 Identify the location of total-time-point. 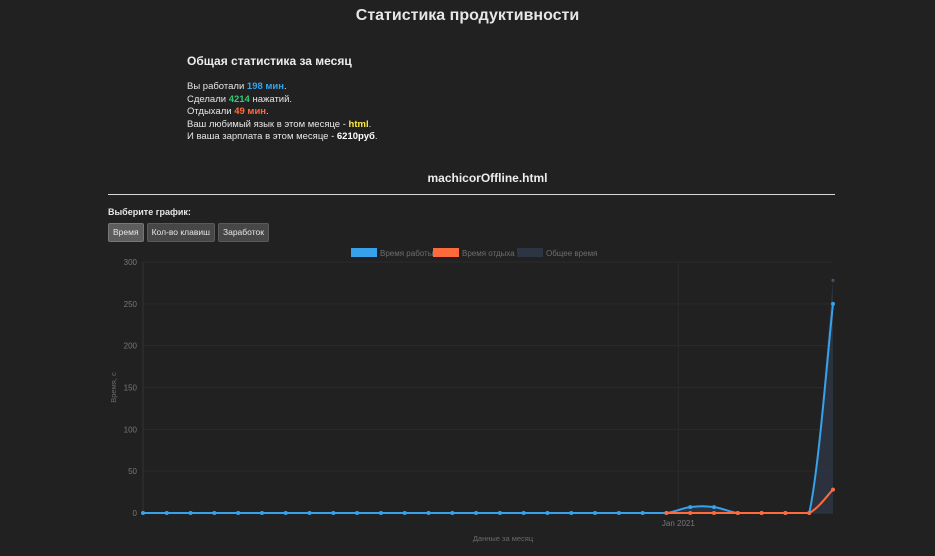
(833, 280).